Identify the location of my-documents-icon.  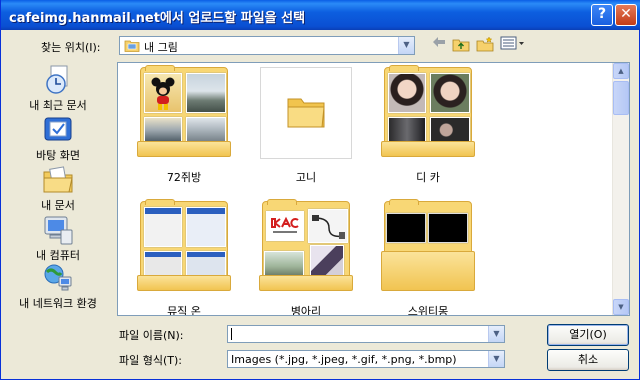
(58, 179).